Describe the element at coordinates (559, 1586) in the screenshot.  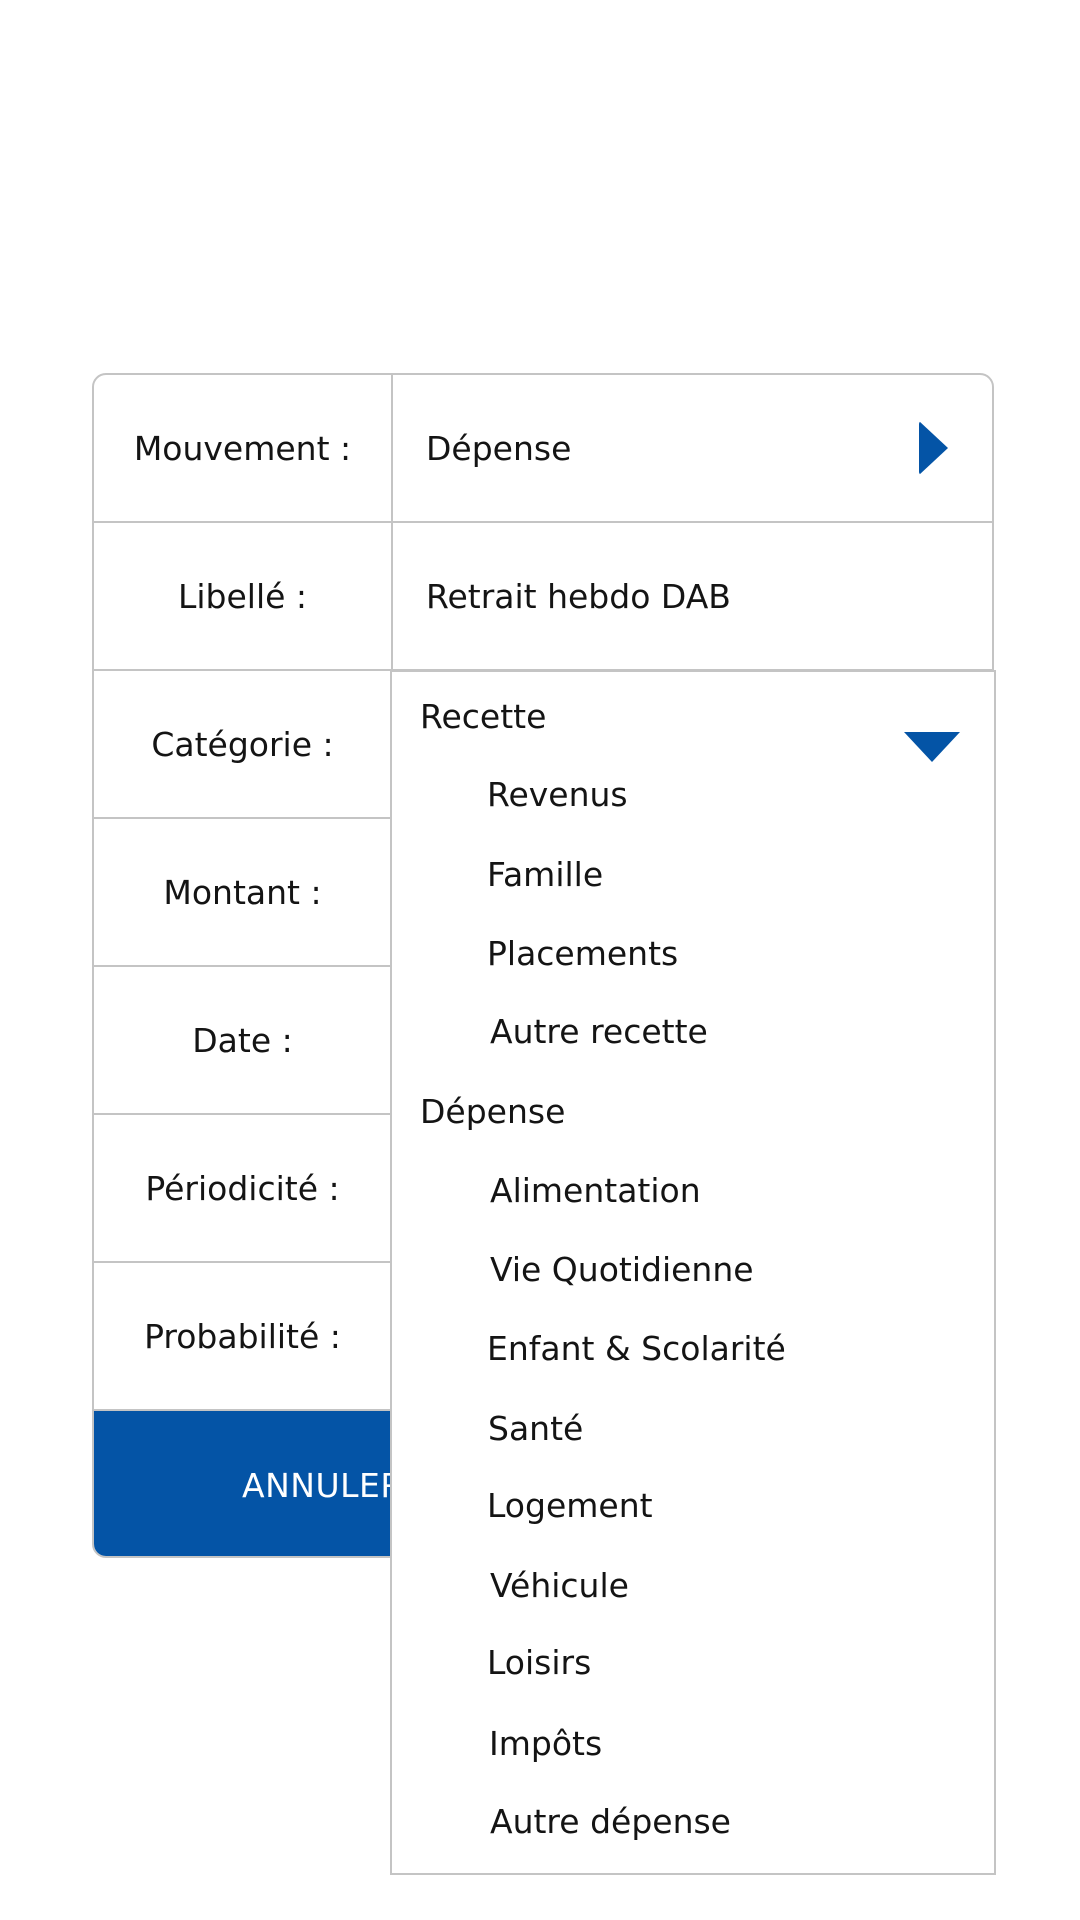
I see `dropdown-option-vehicule: Véhicule` at that location.